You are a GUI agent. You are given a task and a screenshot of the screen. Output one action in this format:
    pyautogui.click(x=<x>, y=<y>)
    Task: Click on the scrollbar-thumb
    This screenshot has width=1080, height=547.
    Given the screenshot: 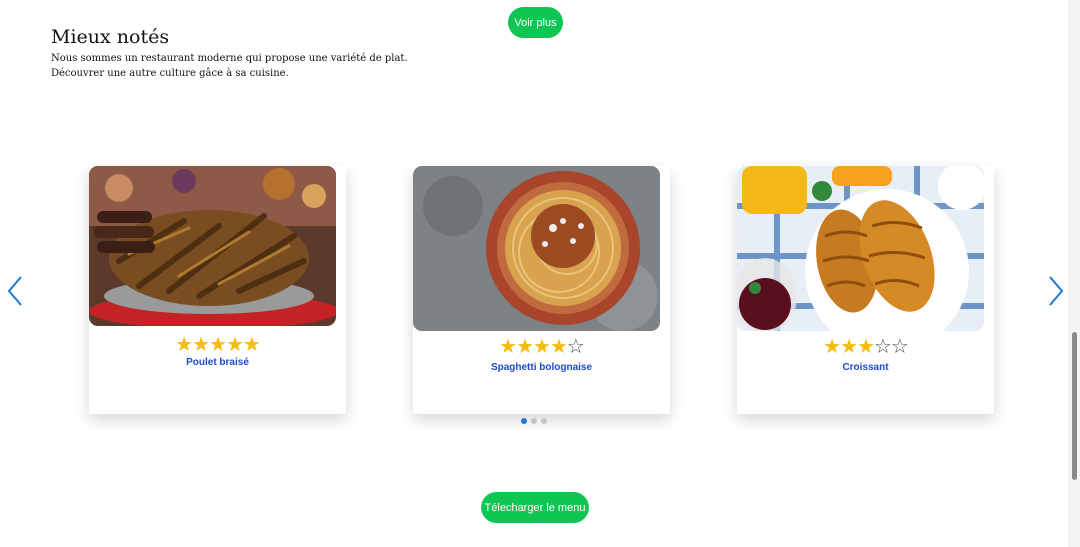 What is the action you would take?
    pyautogui.click(x=1074, y=406)
    